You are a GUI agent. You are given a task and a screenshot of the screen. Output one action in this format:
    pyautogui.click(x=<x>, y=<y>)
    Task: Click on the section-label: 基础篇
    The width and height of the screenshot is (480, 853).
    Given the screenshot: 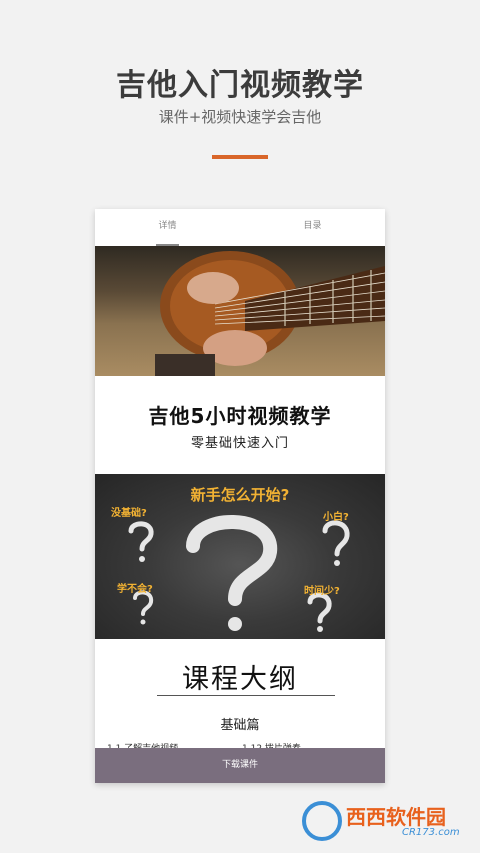 What is the action you would take?
    pyautogui.click(x=240, y=725)
    